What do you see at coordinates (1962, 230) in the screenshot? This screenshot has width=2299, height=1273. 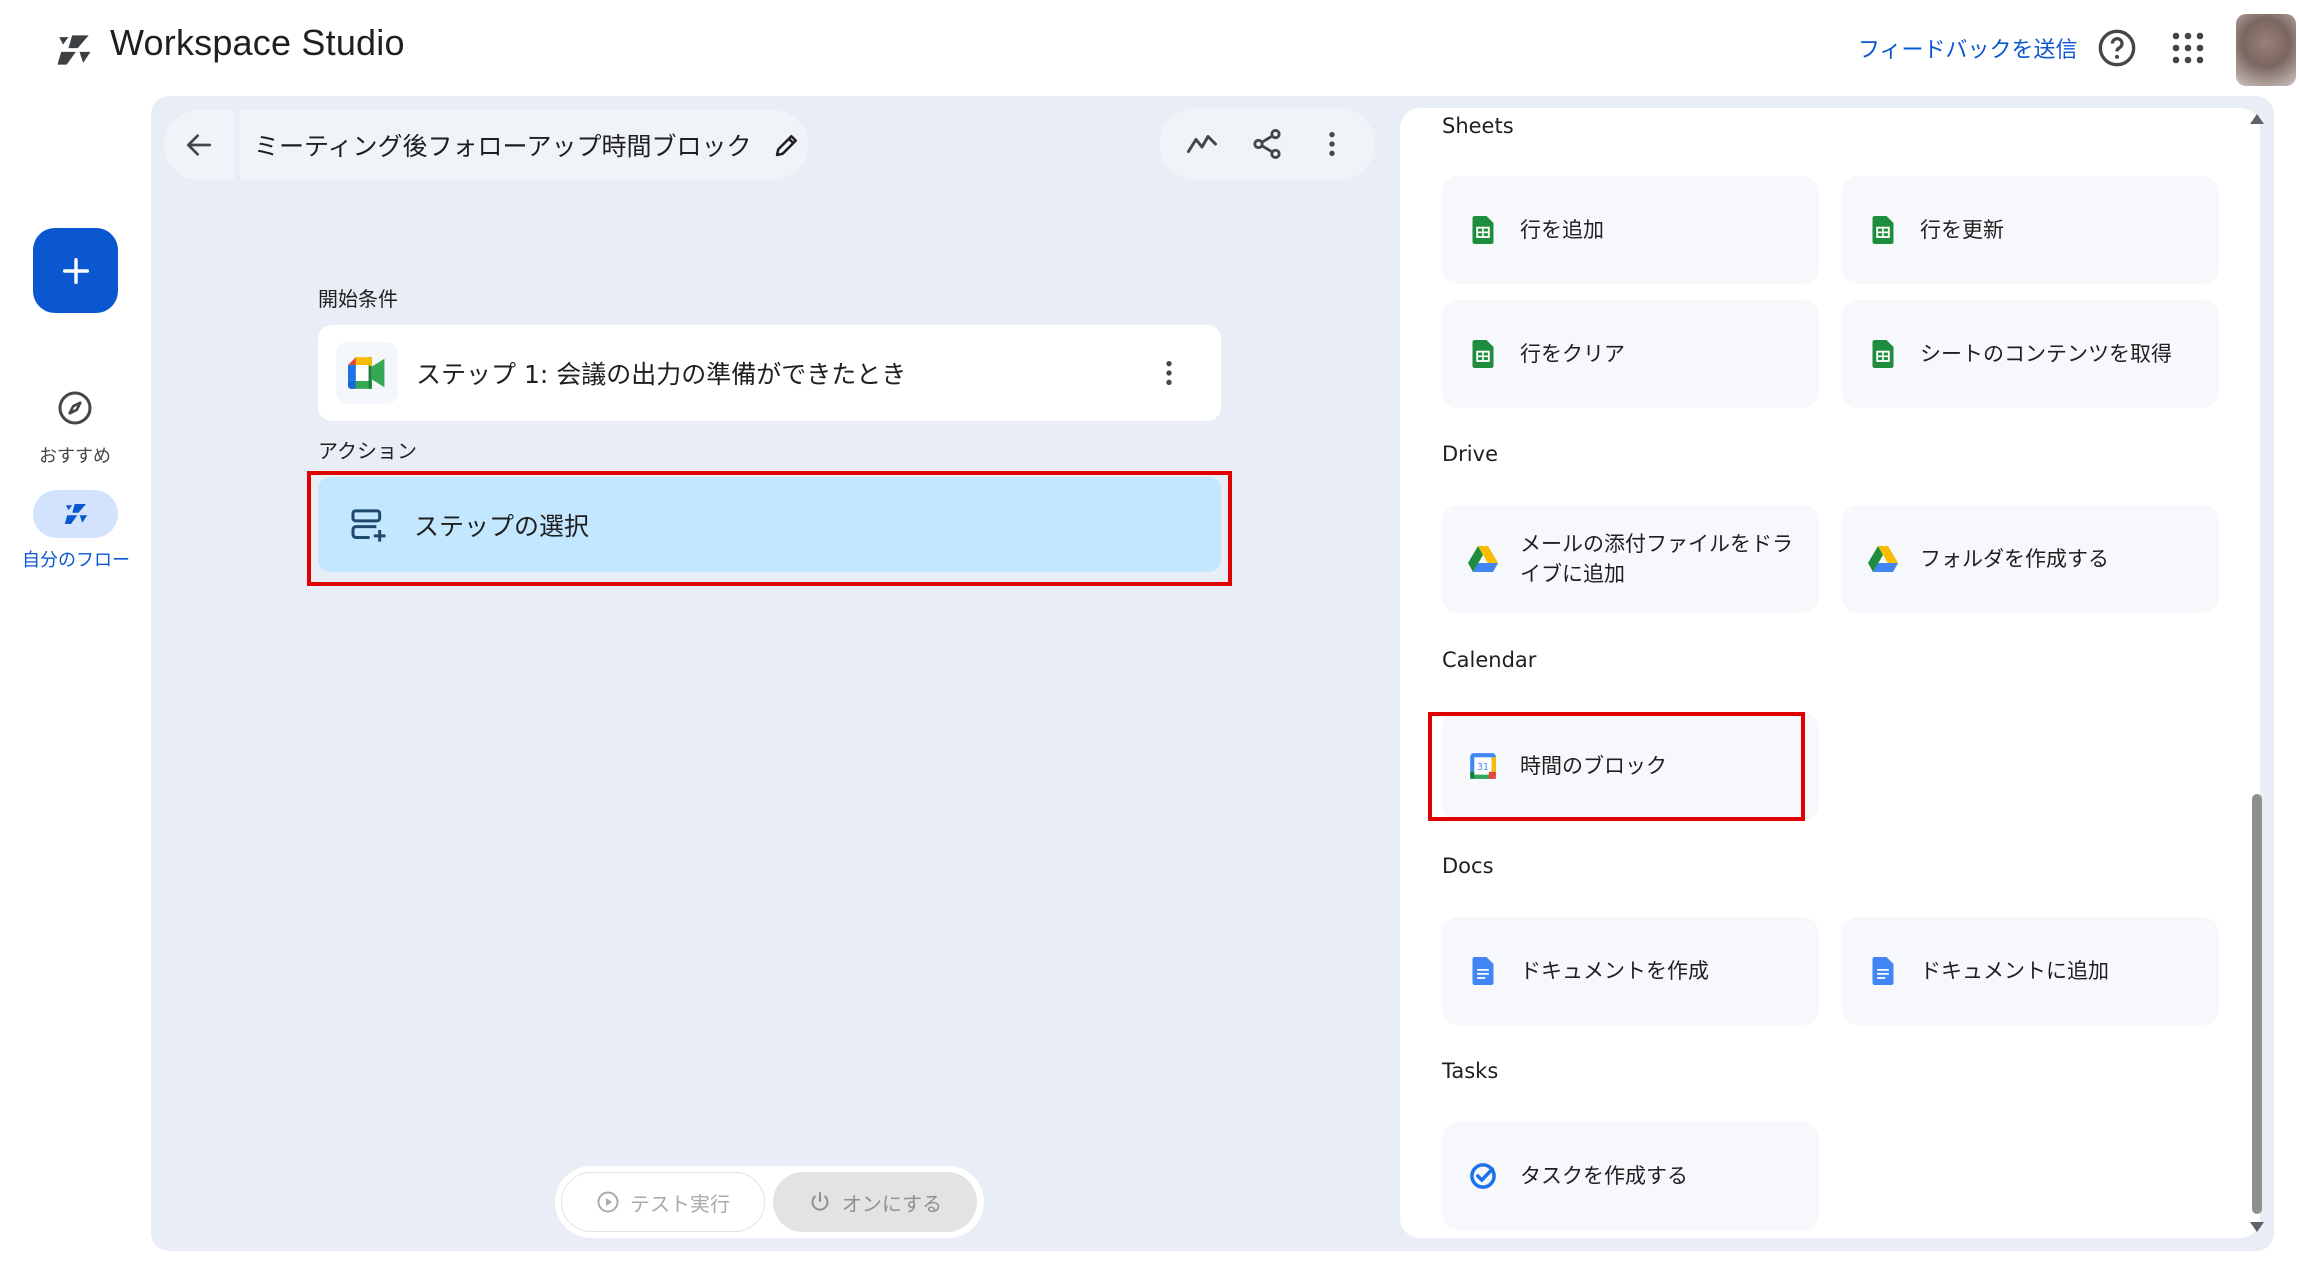 I see `action-item-label: 行を更新` at bounding box center [1962, 230].